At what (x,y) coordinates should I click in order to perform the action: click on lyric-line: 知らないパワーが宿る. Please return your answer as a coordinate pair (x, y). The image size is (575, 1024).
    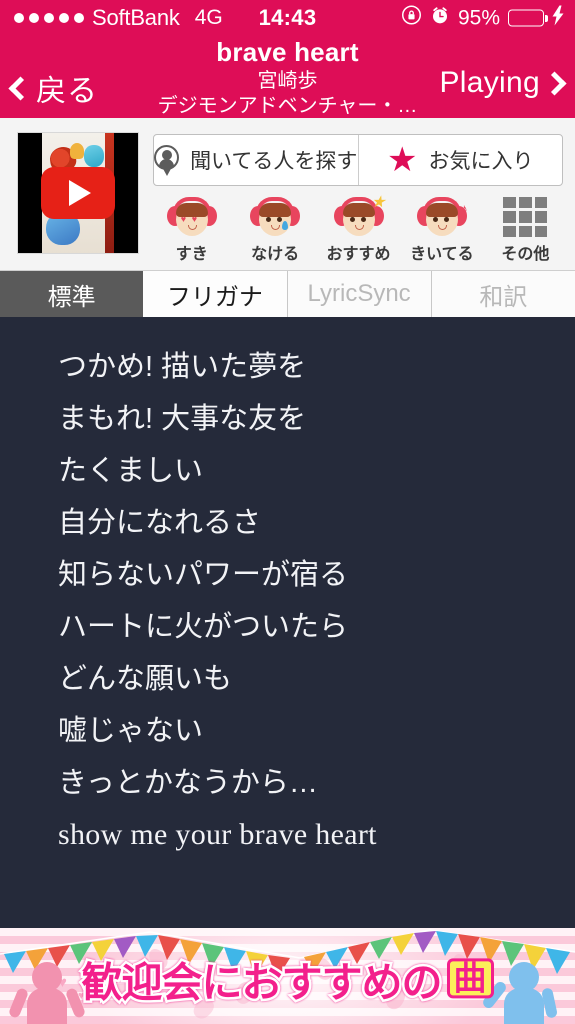
    Looking at the image, I should click on (203, 575).